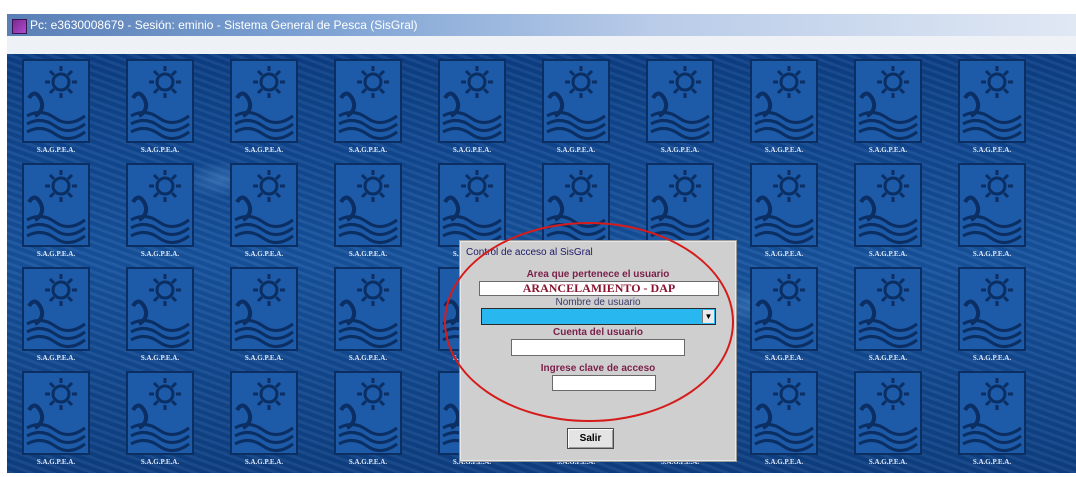 The height and width of the screenshot is (477, 1076). What do you see at coordinates (598, 274) in the screenshot?
I see `area-label: Area que pertenece el usuario` at bounding box center [598, 274].